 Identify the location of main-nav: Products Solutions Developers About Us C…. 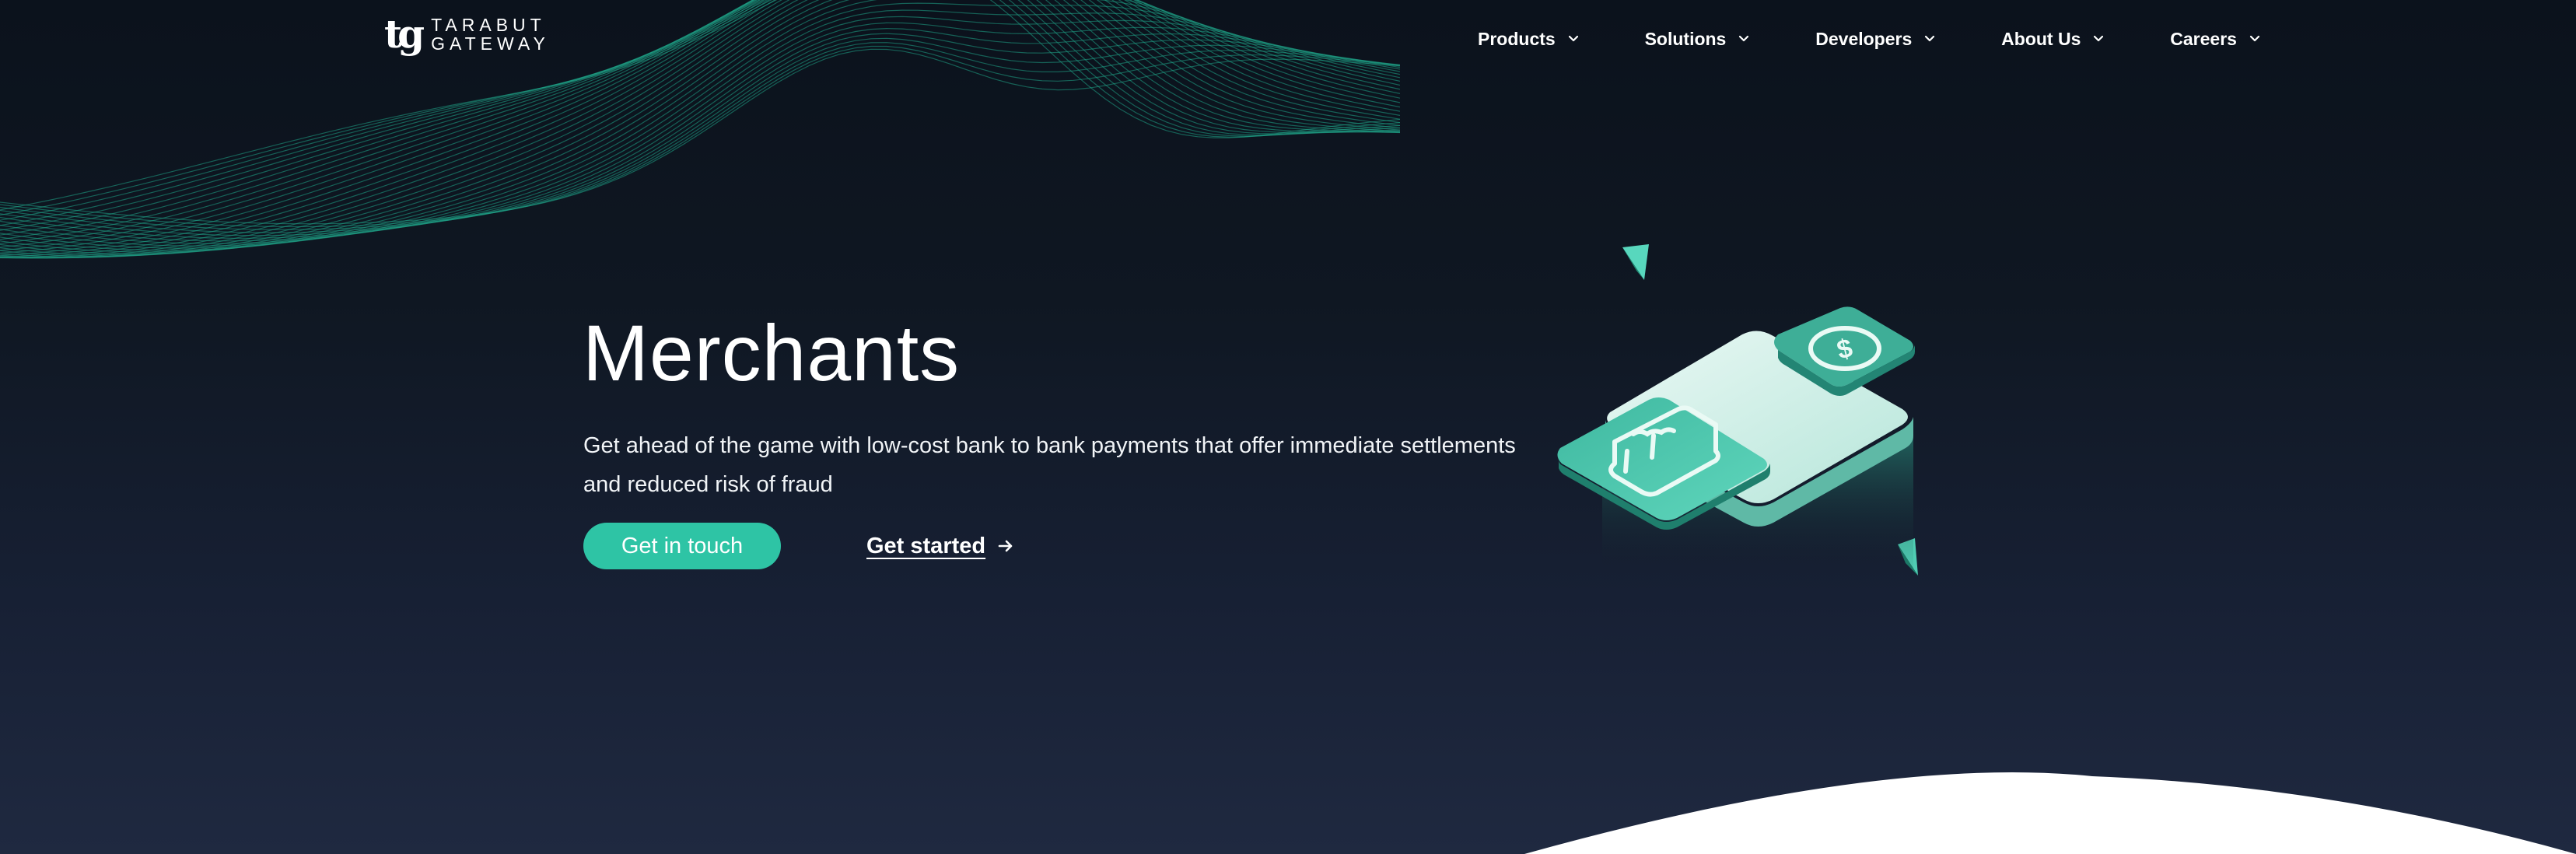
(1871, 39).